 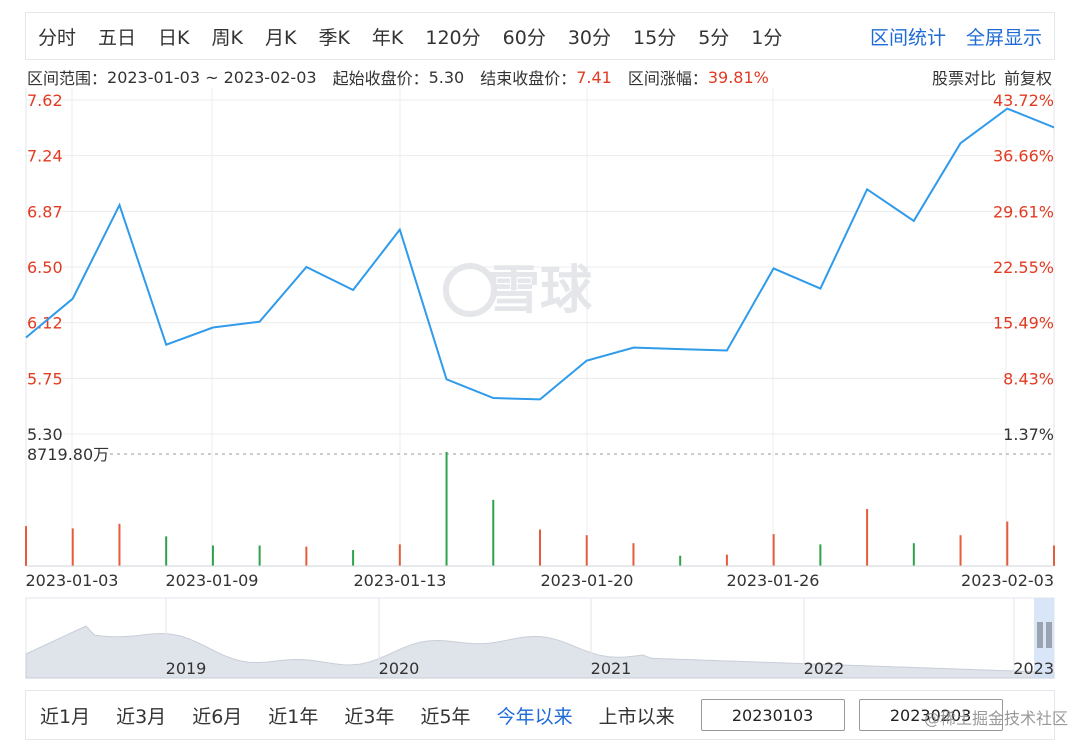 I want to click on period-tab-7: 120分, so click(x=452, y=36).